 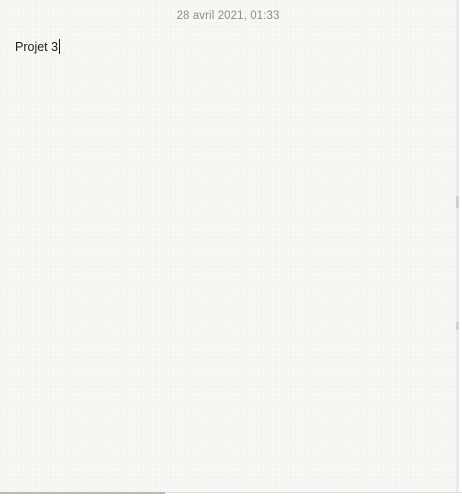 I want to click on scrollbar, so click(x=457, y=246).